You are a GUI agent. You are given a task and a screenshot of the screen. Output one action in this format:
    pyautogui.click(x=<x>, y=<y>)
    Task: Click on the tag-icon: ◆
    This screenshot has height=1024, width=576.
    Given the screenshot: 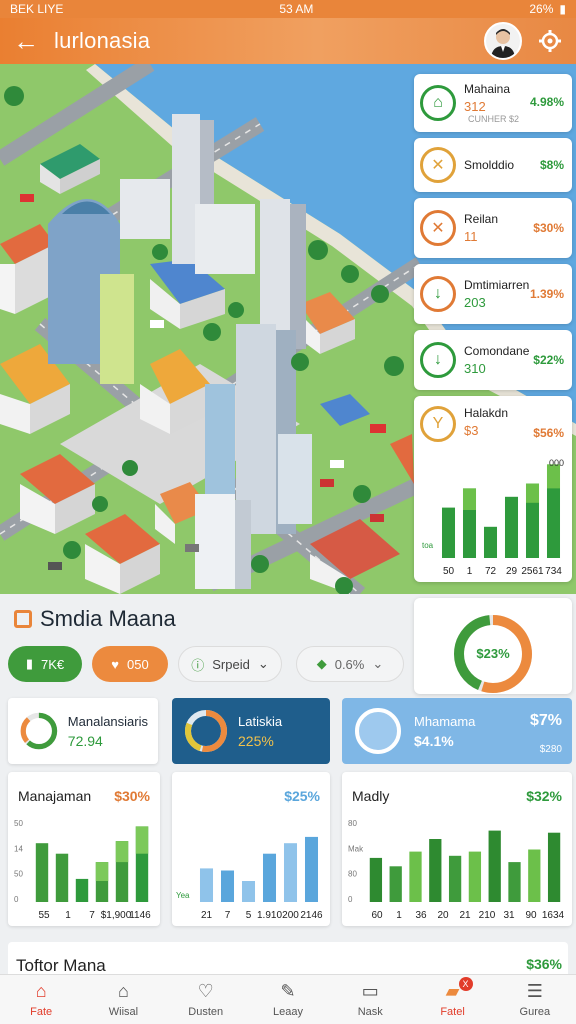 What is the action you would take?
    pyautogui.click(x=321, y=663)
    